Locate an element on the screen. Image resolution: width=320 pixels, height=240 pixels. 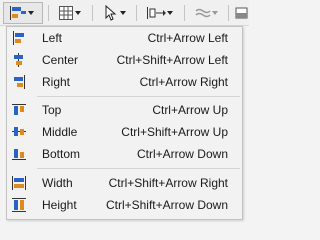
menu-item-shortcut: Ctrl+Shift+Arrow Down is located at coordinates (166, 205).